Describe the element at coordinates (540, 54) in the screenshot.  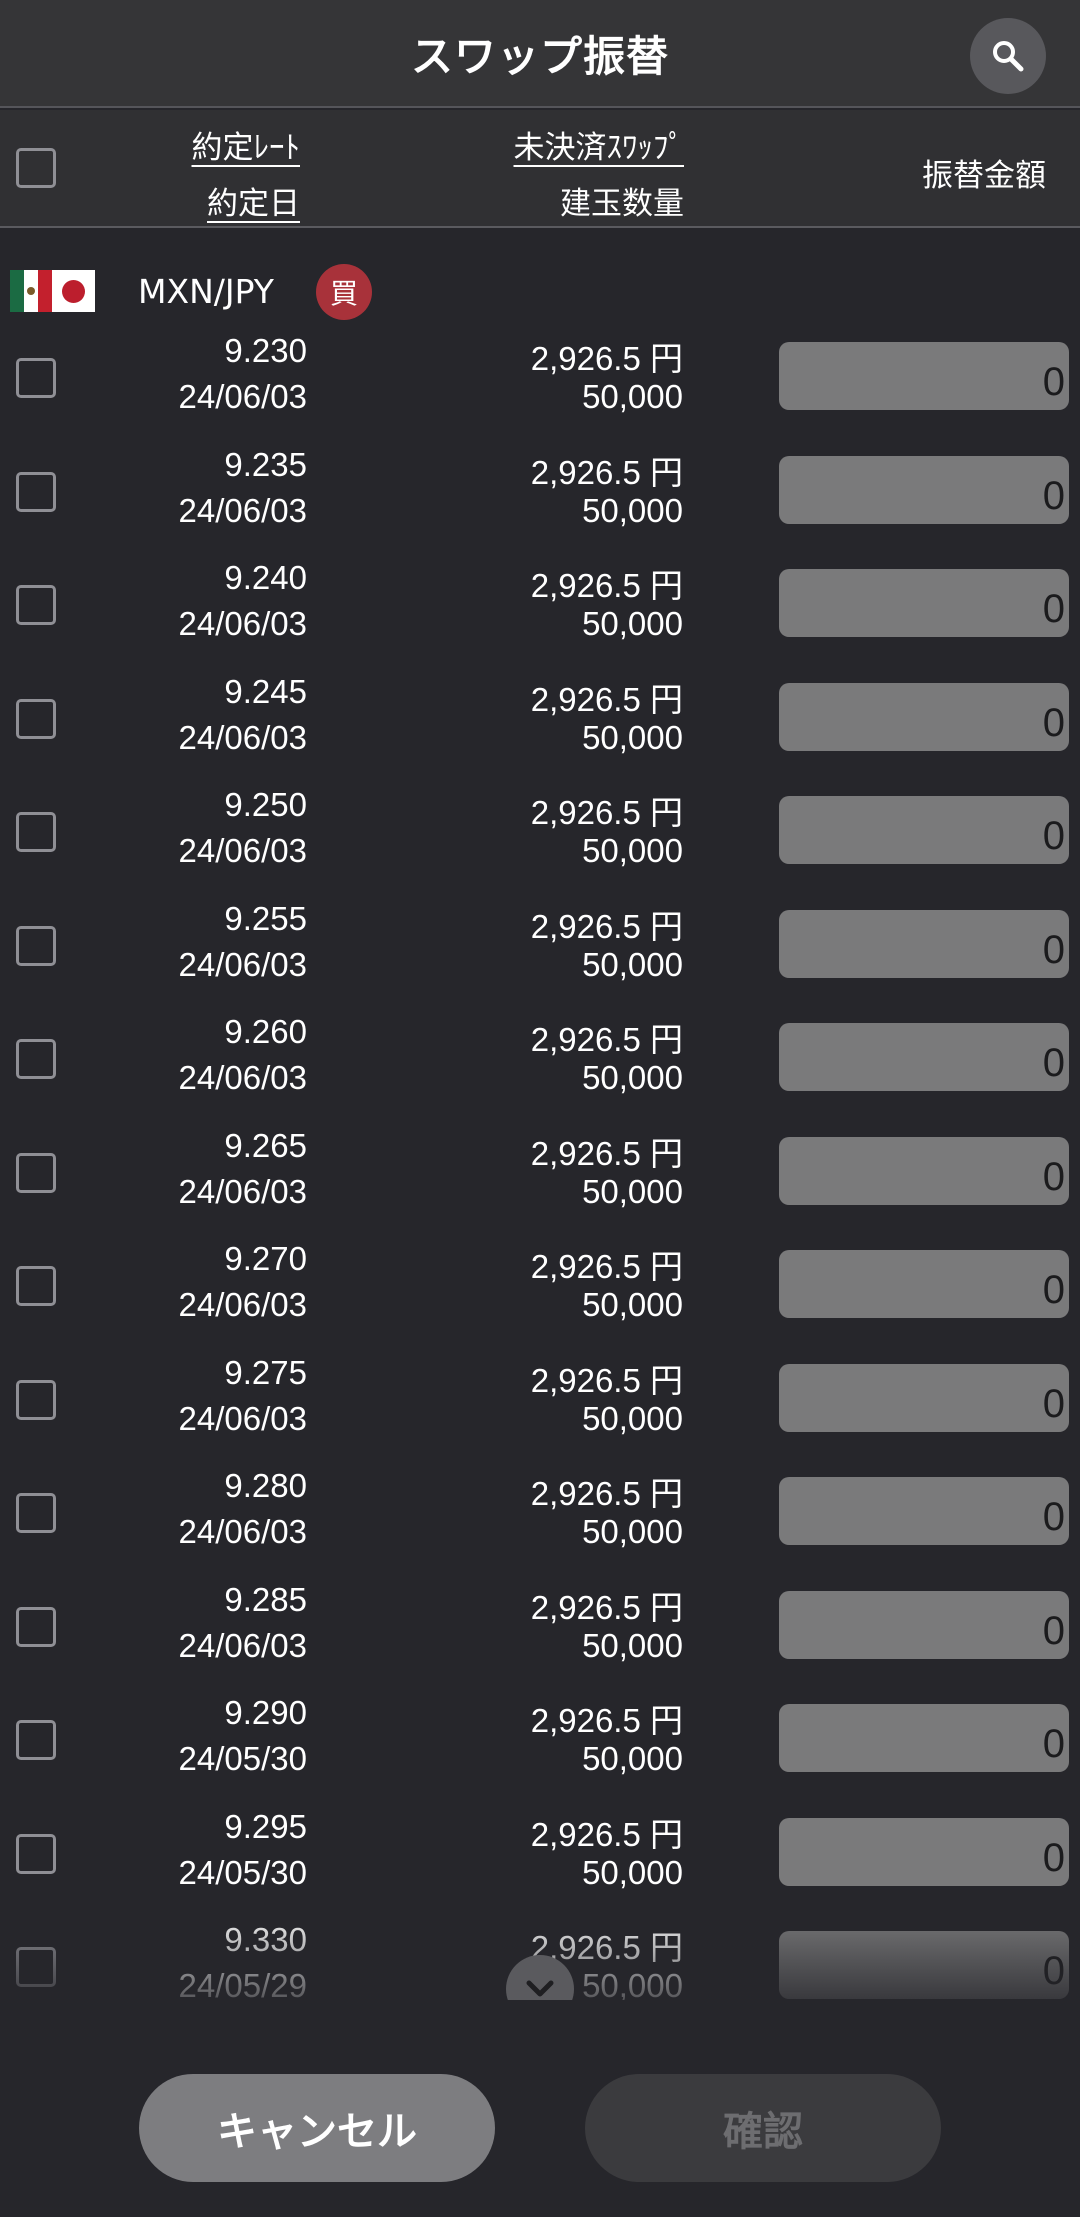
I see `app-header: スワップ振替` at that location.